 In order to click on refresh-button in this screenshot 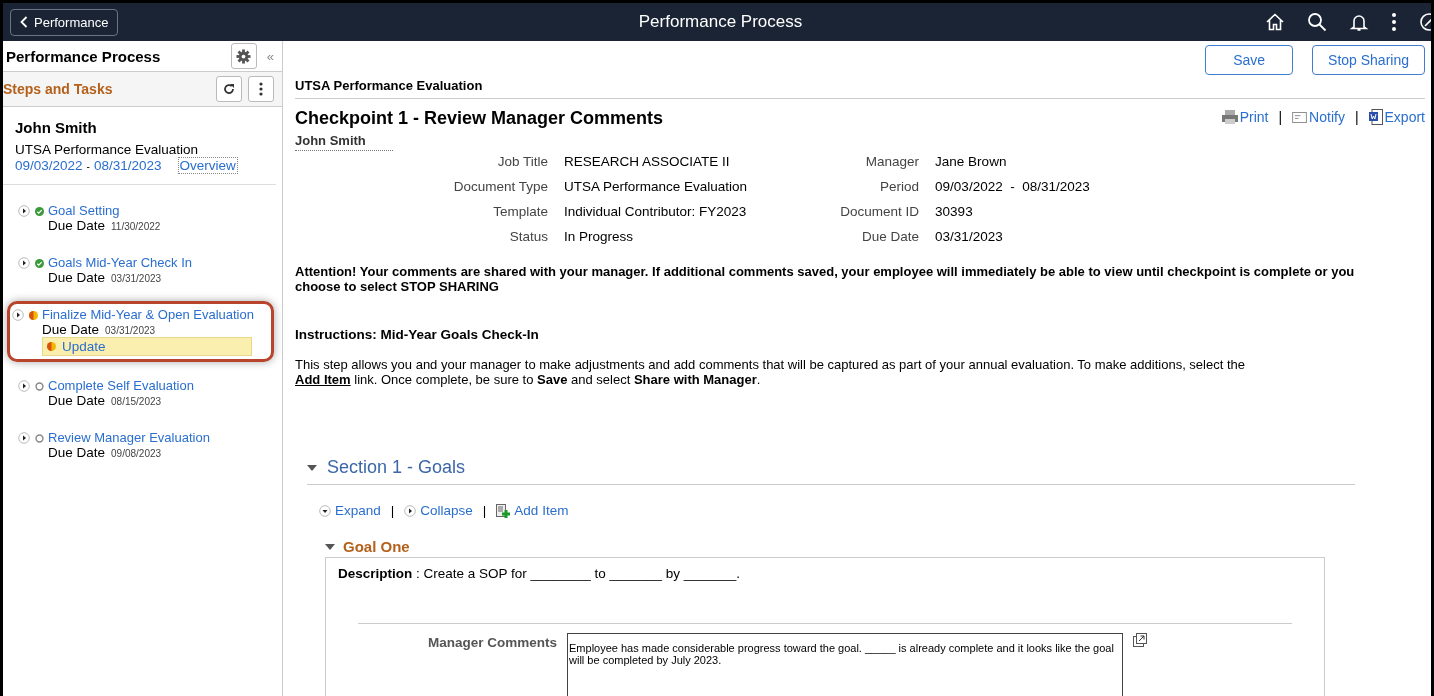, I will do `click(229, 89)`.